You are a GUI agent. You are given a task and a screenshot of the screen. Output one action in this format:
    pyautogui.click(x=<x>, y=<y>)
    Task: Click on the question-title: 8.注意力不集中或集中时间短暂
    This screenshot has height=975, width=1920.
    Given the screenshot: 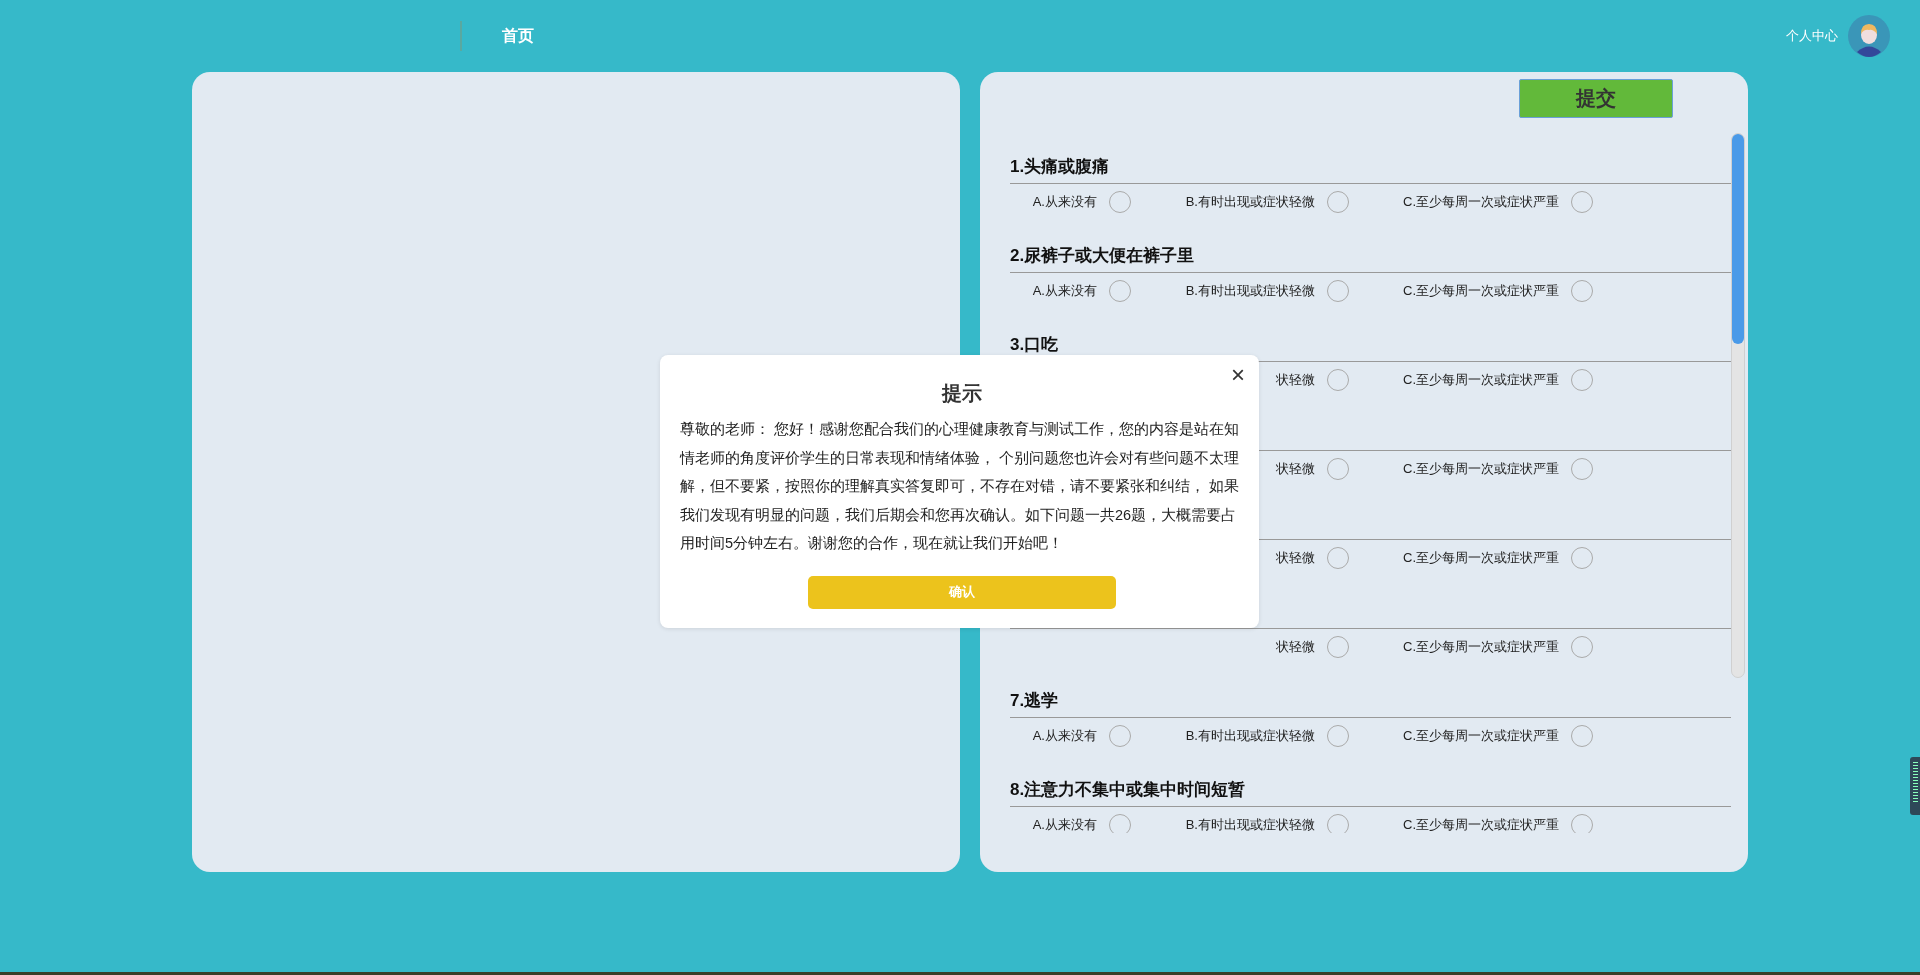 What is the action you would take?
    pyautogui.click(x=1128, y=789)
    